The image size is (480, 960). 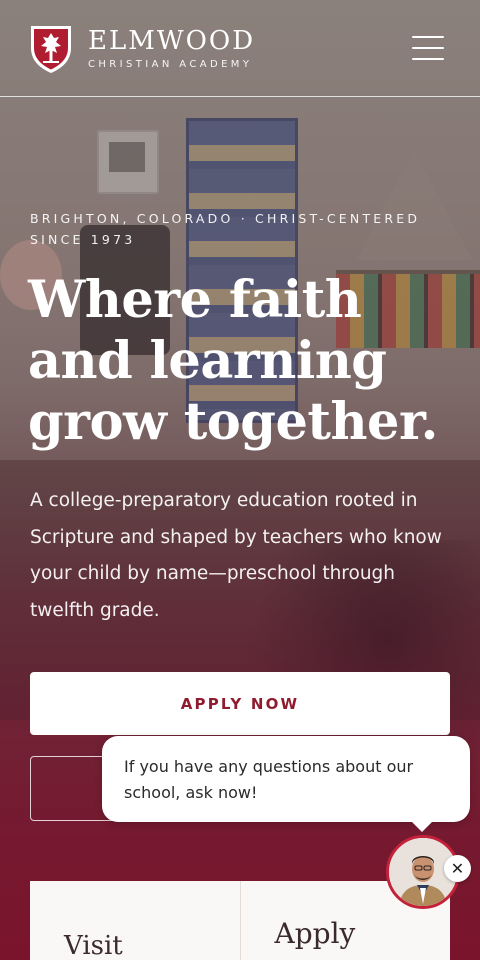 What do you see at coordinates (315, 933) in the screenshot?
I see `apply-card-title: Apply` at bounding box center [315, 933].